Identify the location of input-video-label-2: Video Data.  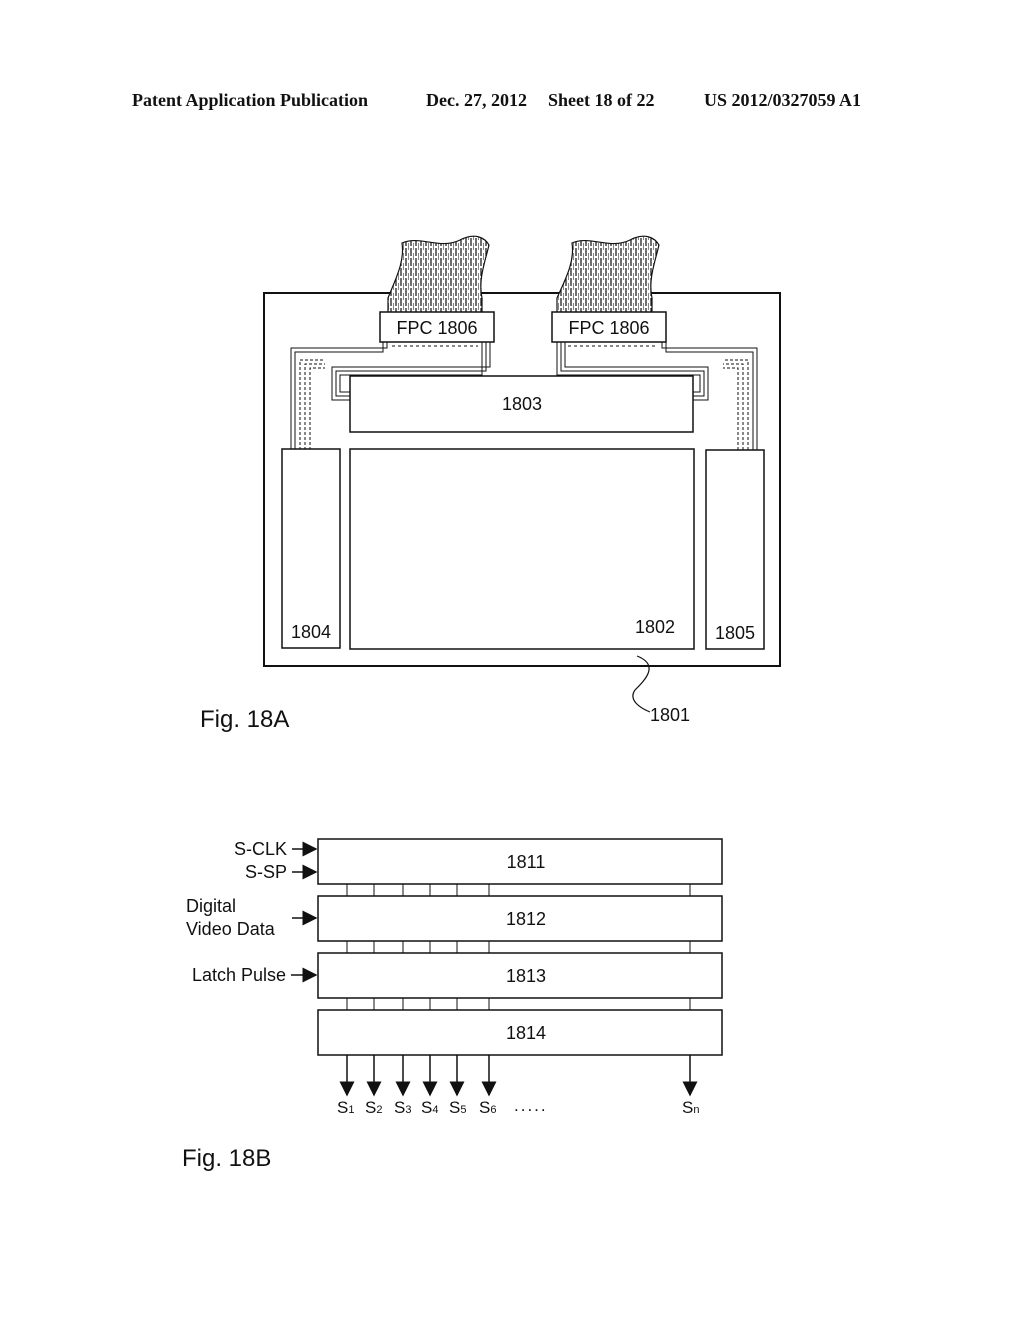
(231, 929).